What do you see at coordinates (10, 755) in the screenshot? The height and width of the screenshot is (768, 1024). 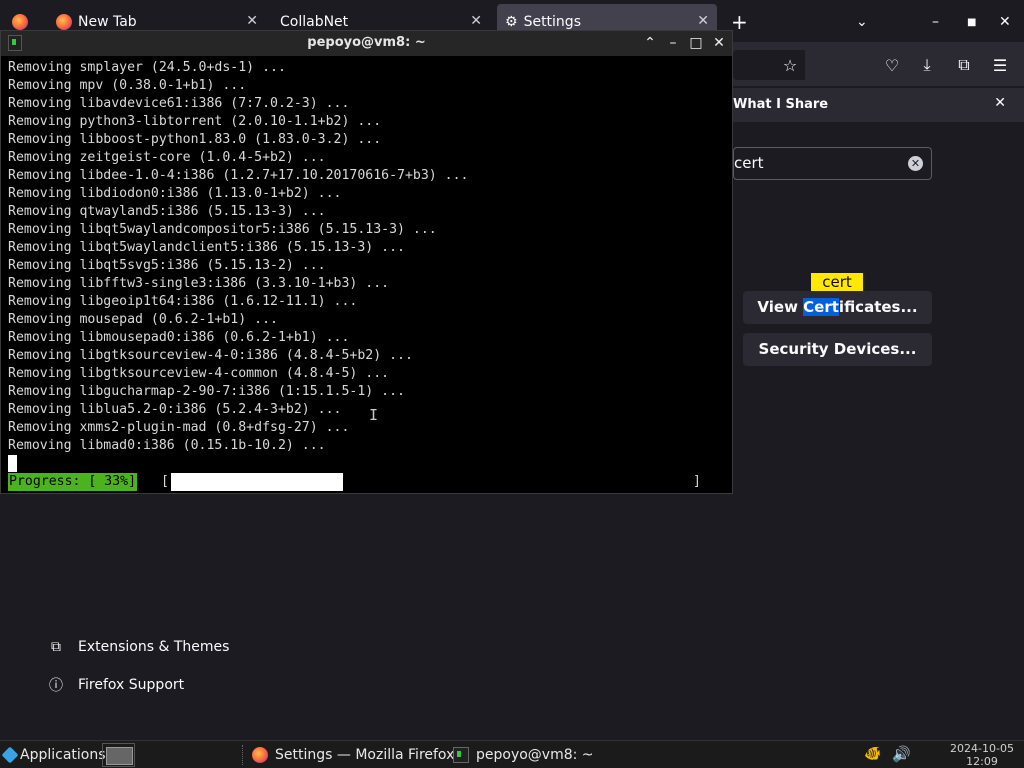 I see `xfce-logo-icon` at bounding box center [10, 755].